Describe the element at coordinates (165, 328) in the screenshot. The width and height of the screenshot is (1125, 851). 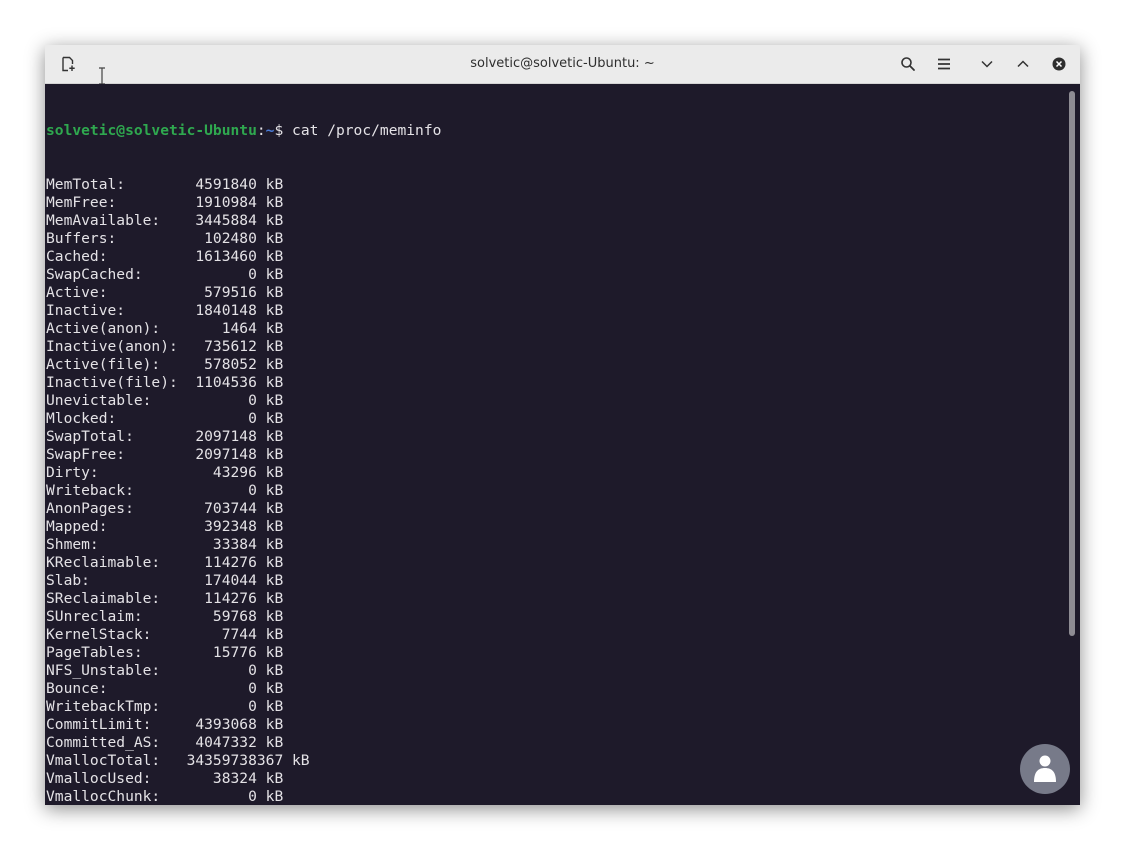
I see `meminfo-line: Active(anon): 1464 kB` at that location.